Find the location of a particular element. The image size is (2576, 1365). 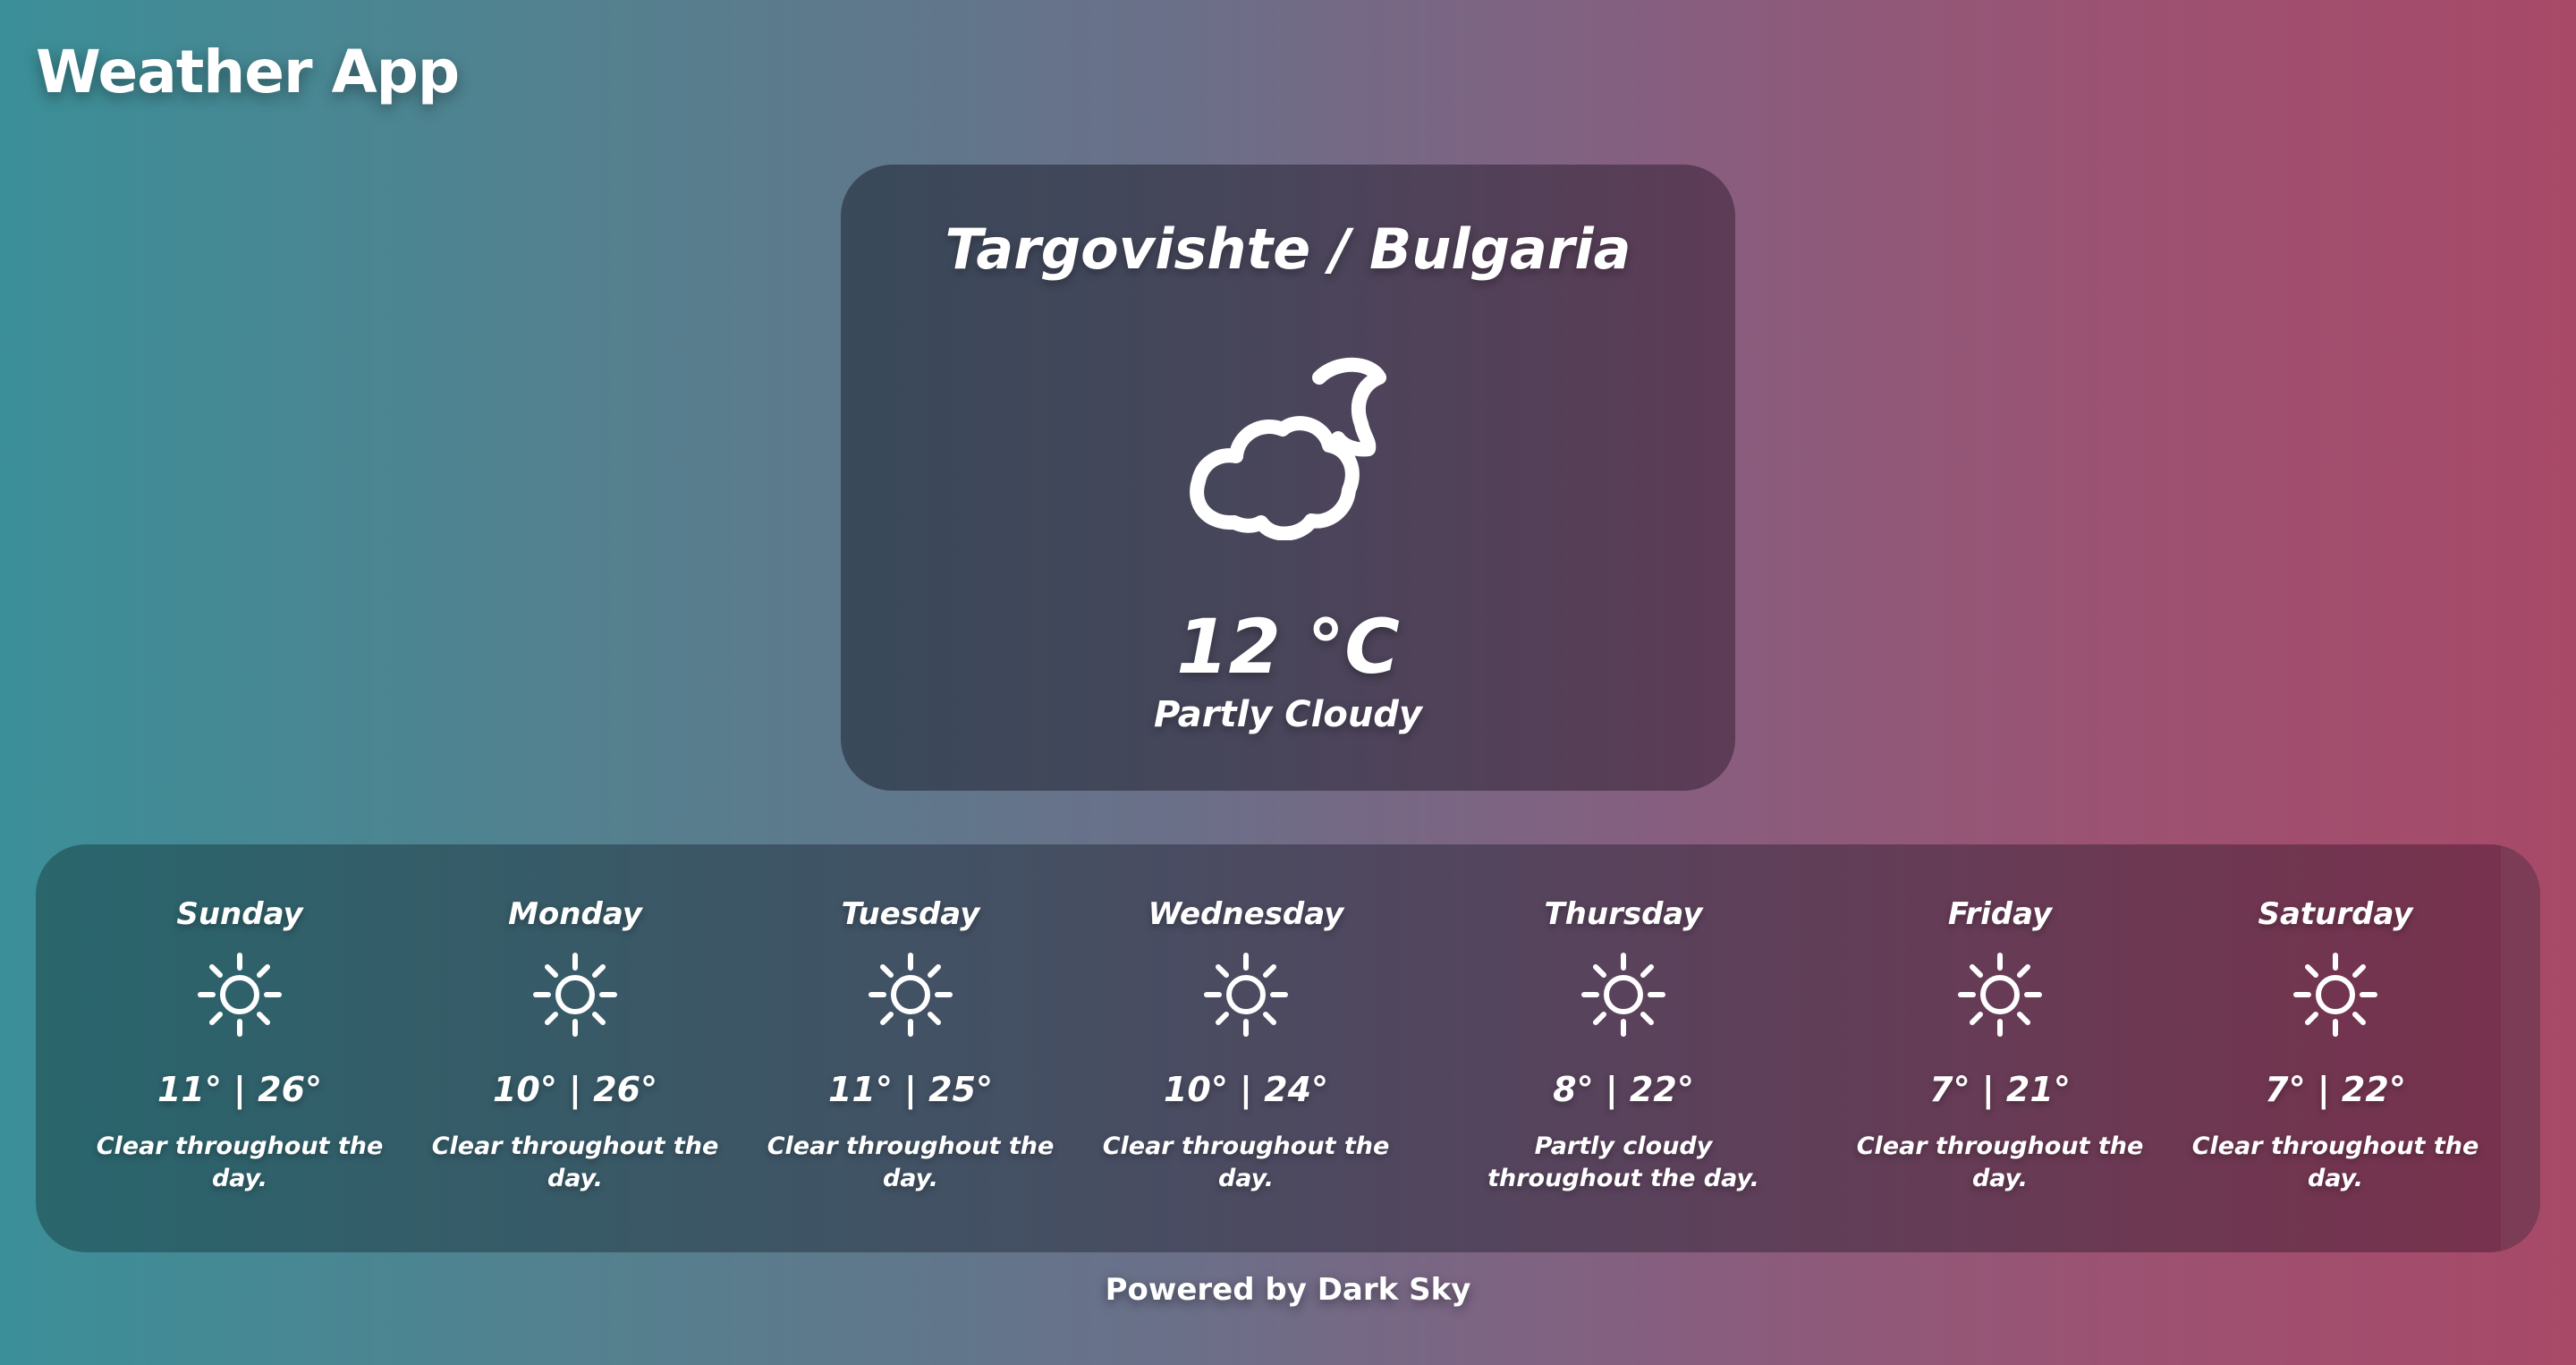

day-name: Sunday is located at coordinates (239, 914).